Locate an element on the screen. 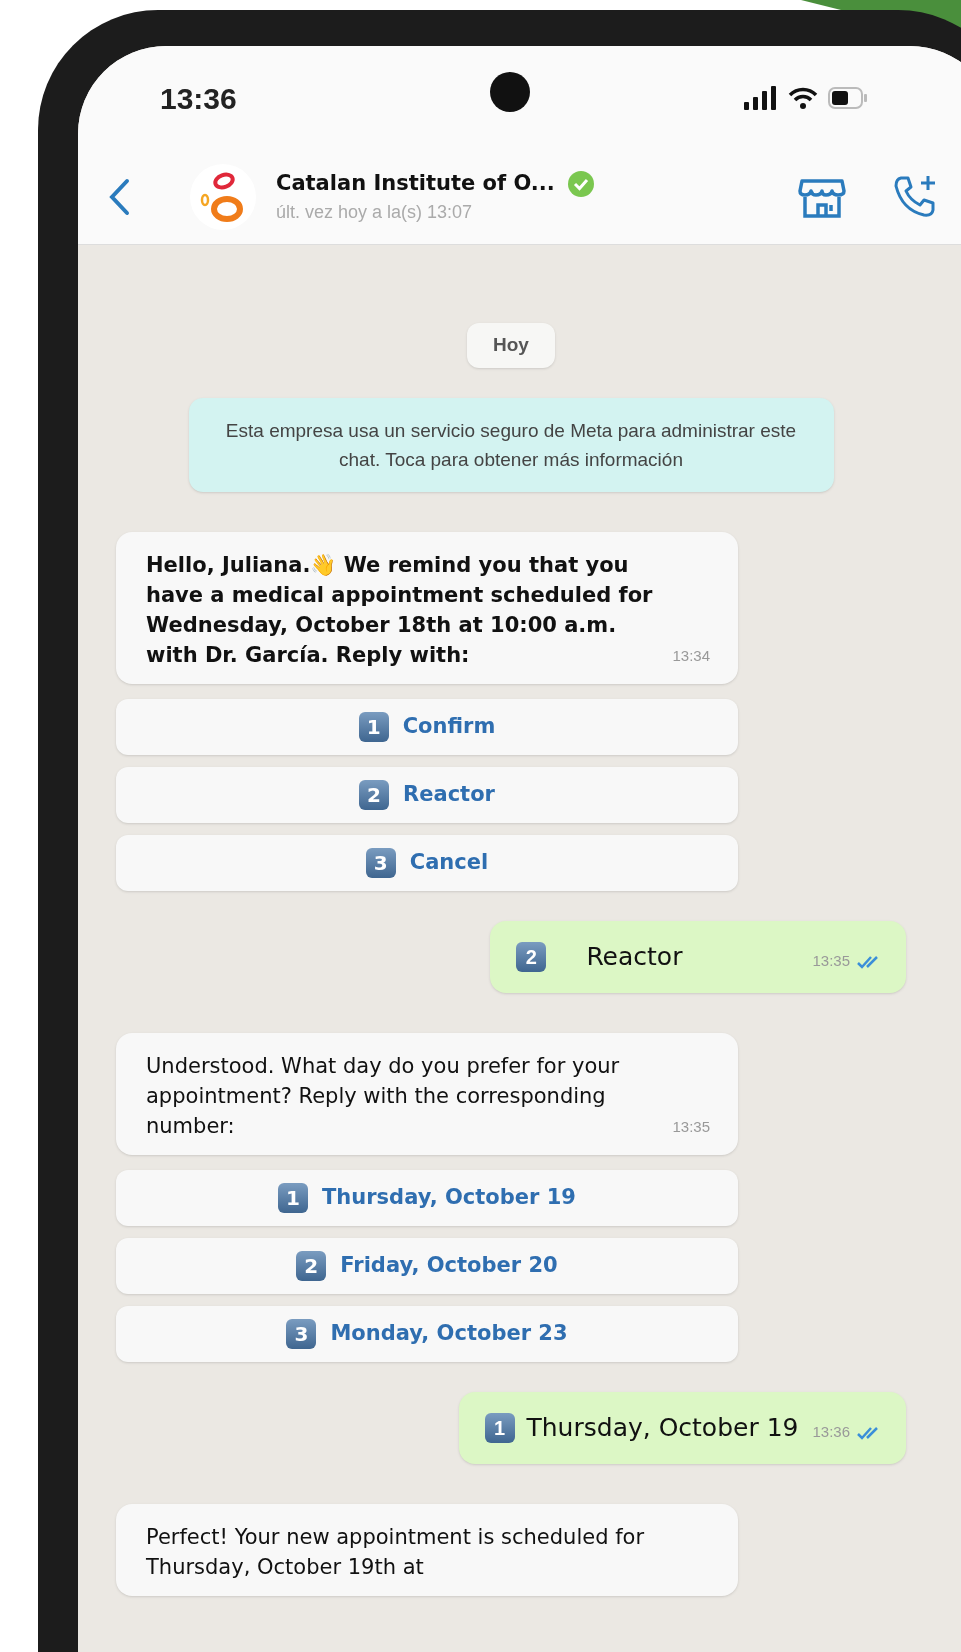  camera-hole is located at coordinates (510, 92).